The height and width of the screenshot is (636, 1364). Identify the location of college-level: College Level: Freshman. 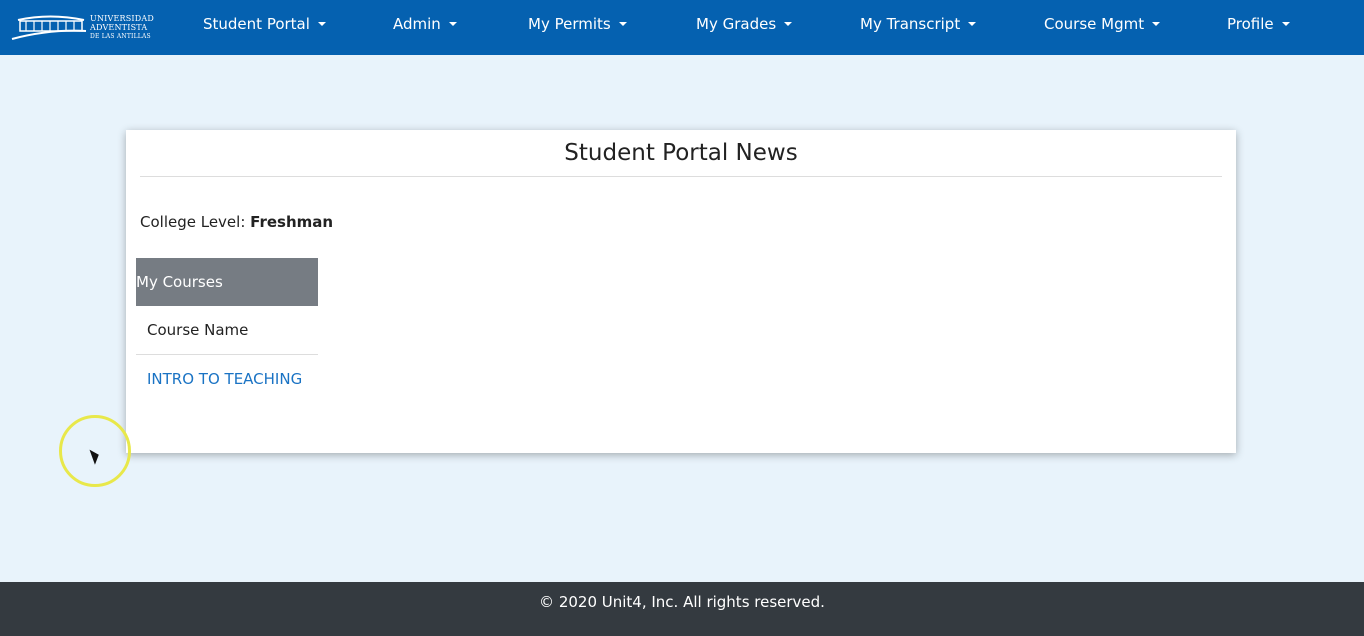
(236, 222).